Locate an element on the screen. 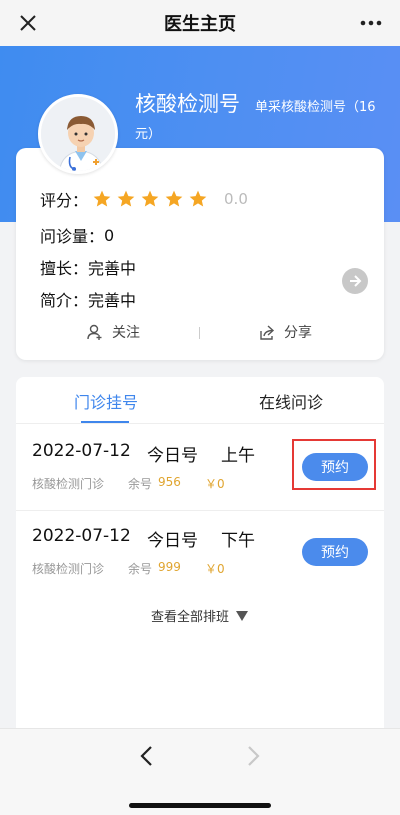 Image resolution: width=400 pixels, height=815 pixels. triangle-down-icon is located at coordinates (242, 615).